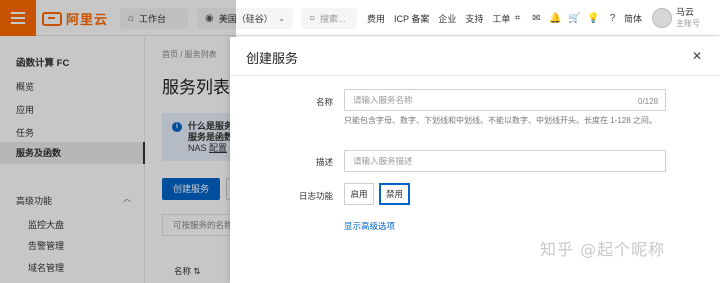  Describe the element at coordinates (376, 18) in the screenshot. I see `nav-link-billing: 费用` at that location.